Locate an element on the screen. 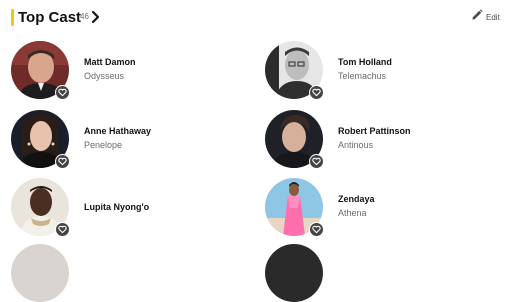 Image resolution: width=512 pixels, height=302 pixels. character-name: Athena is located at coordinates (352, 213).